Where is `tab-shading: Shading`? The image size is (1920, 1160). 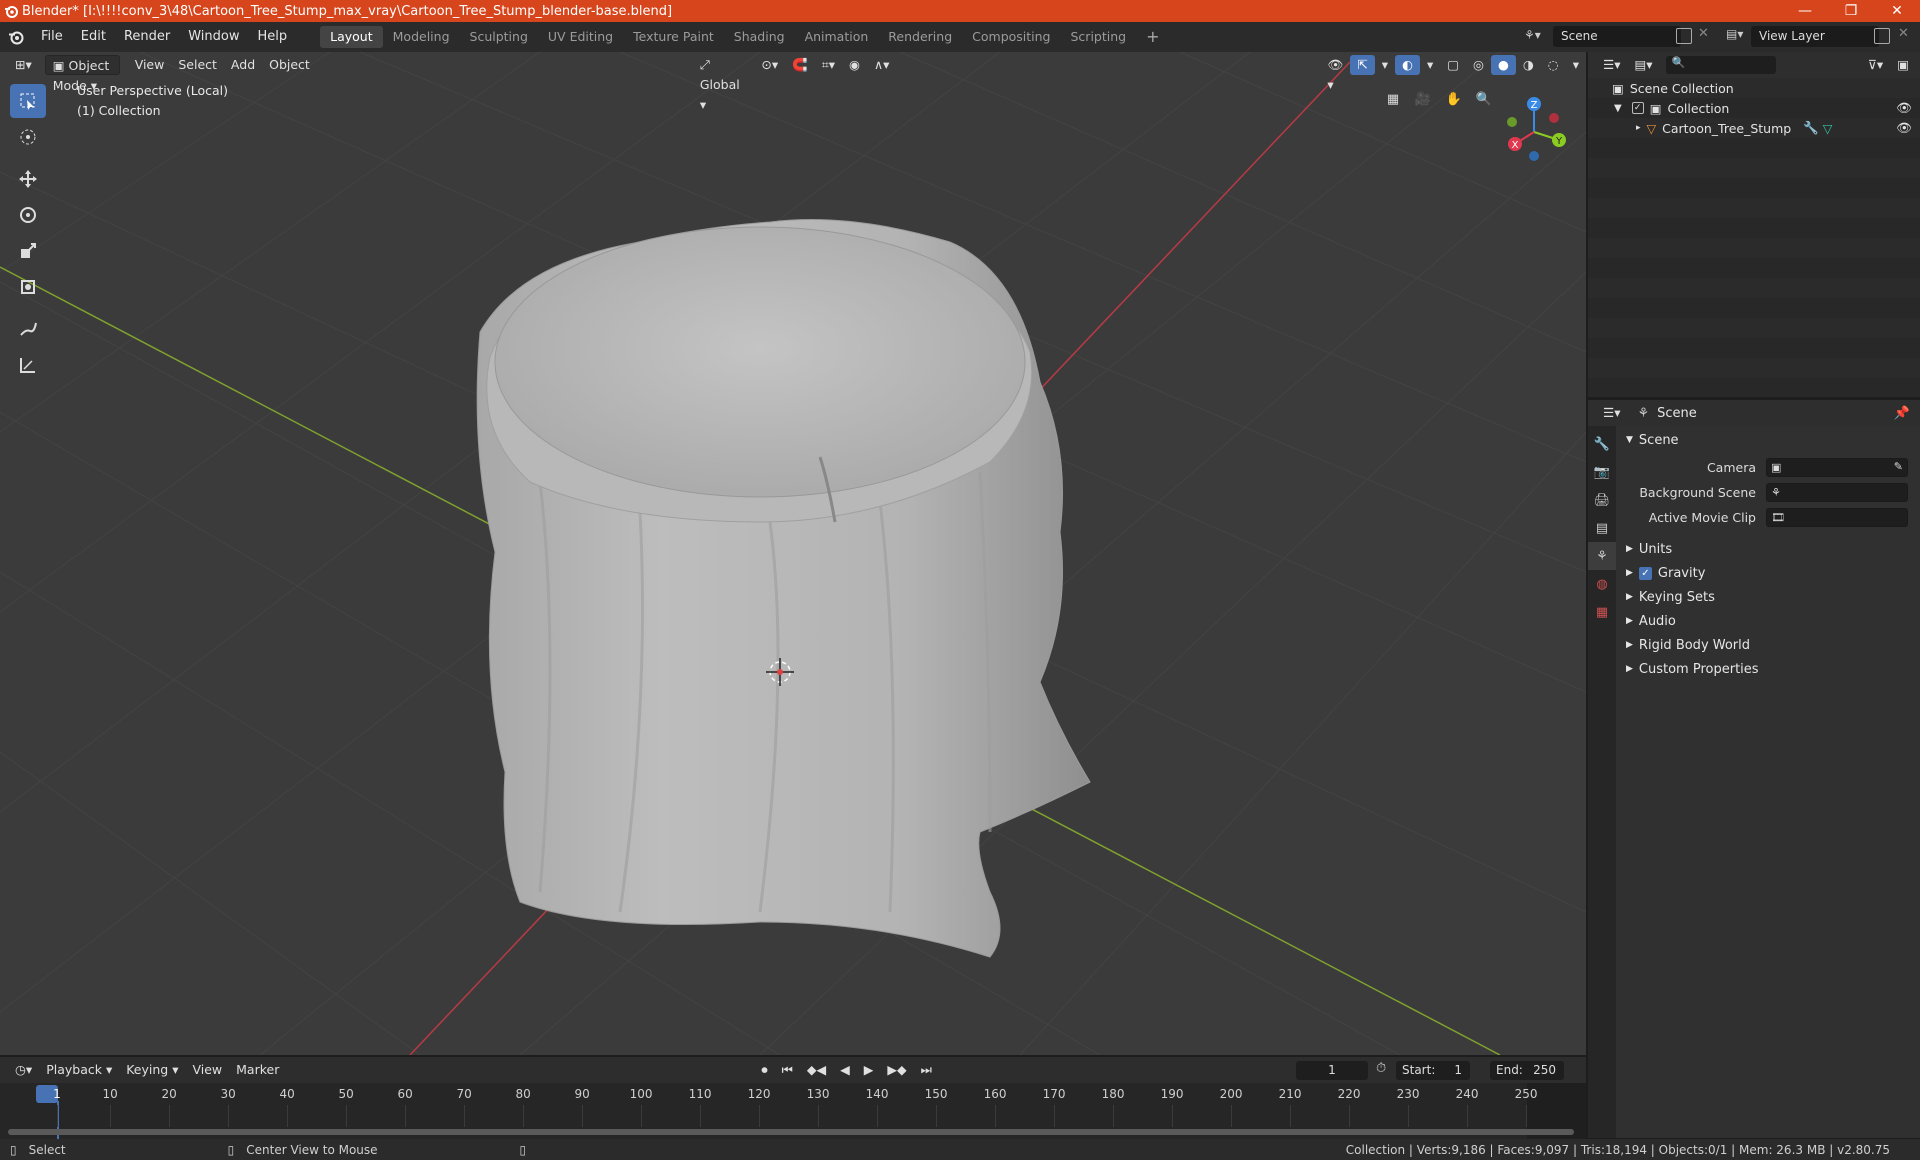
tab-shading: Shading is located at coordinates (759, 37).